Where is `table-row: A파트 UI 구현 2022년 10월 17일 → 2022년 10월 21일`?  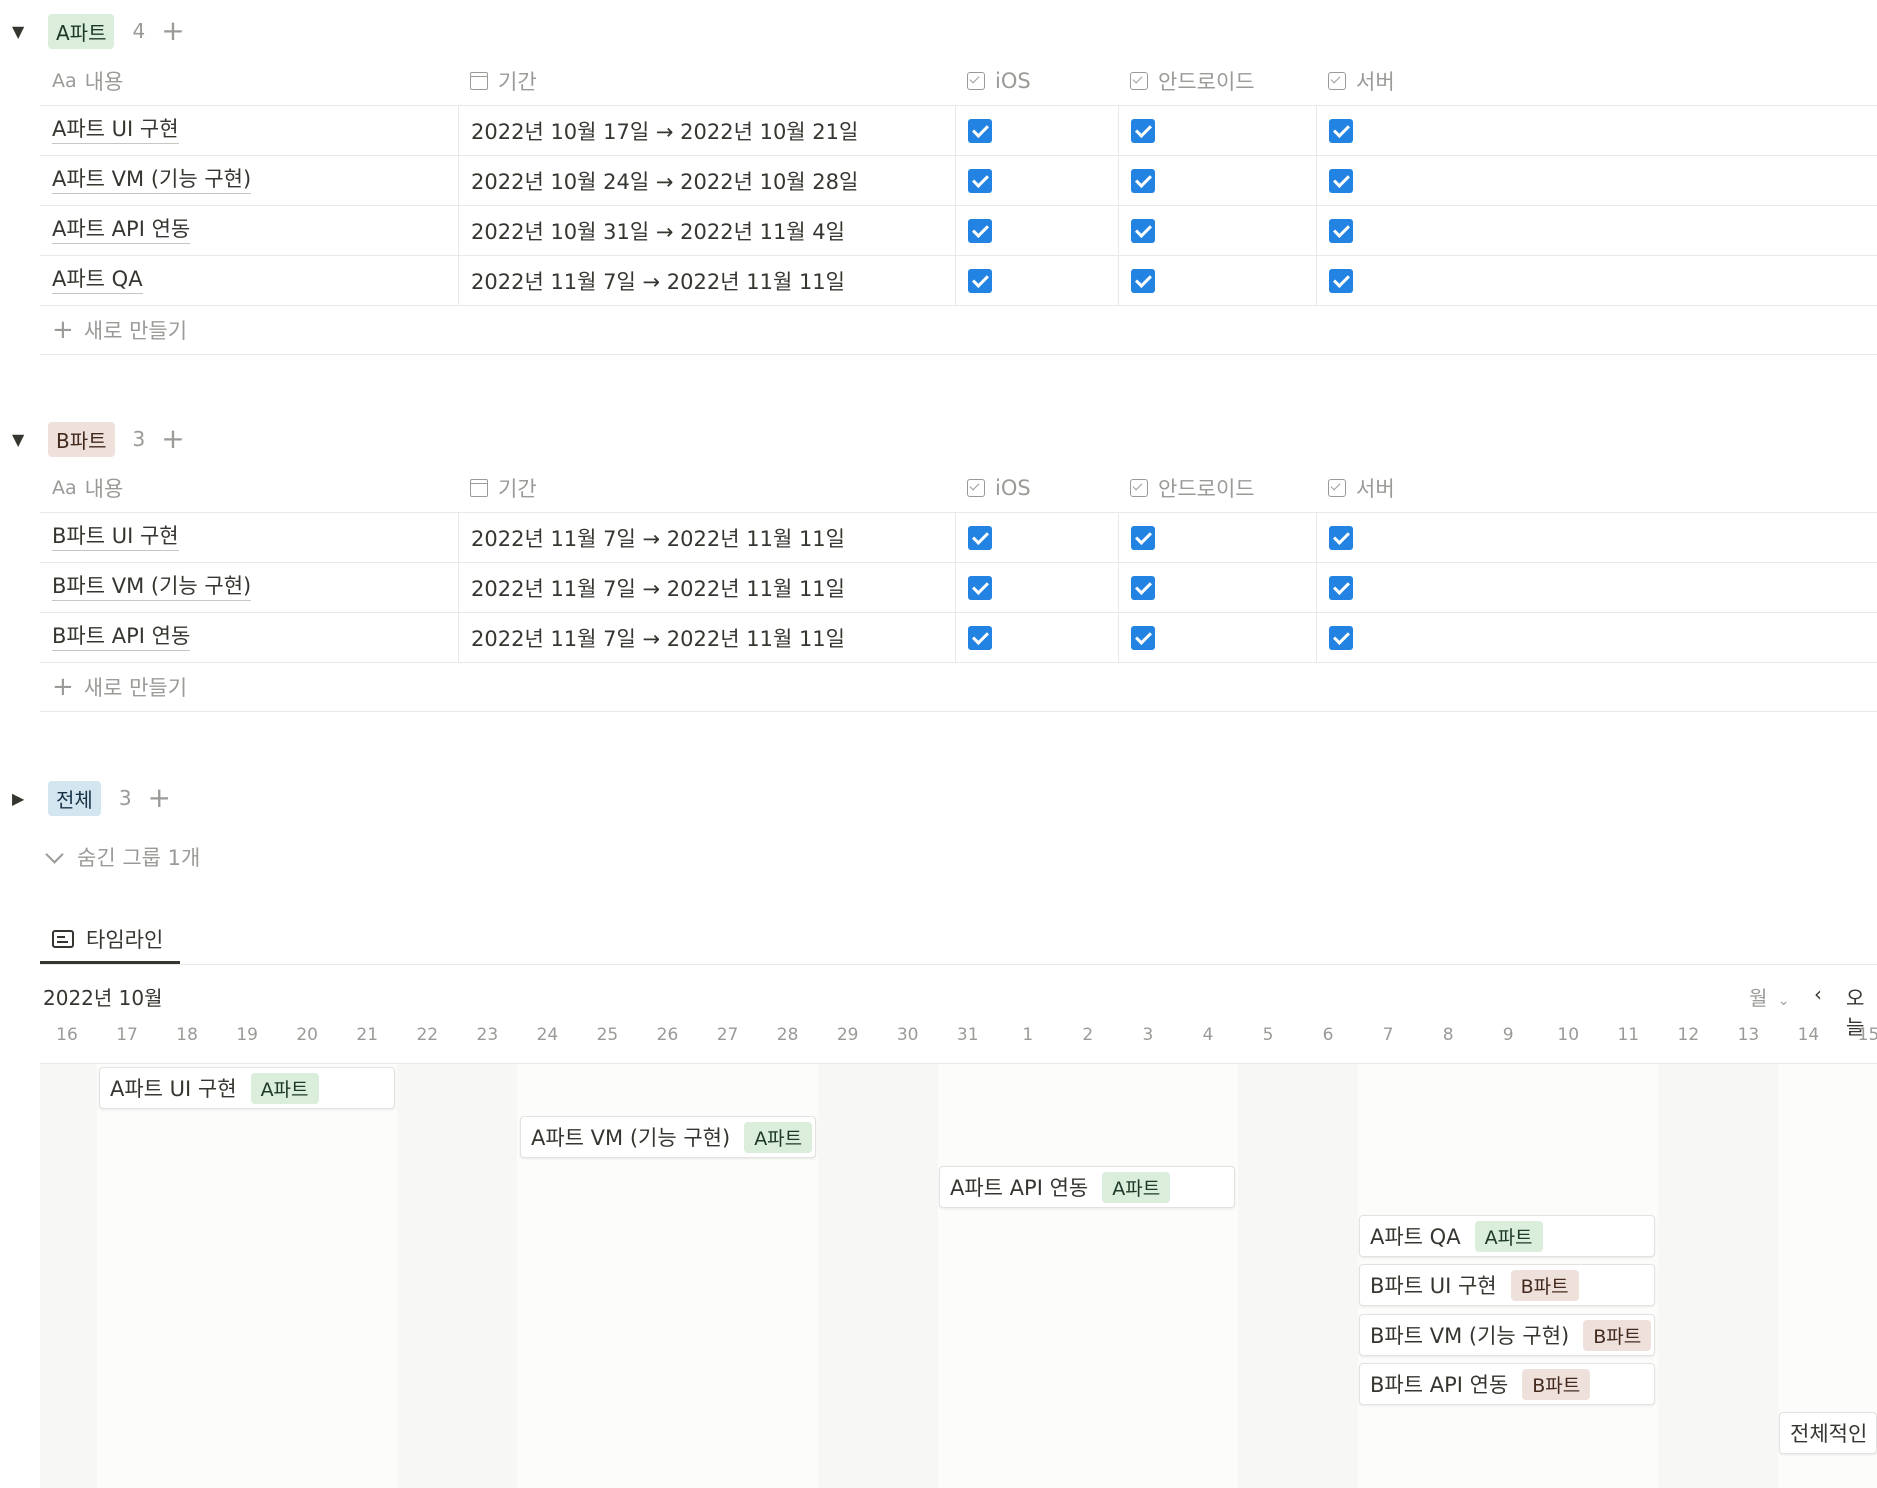 table-row: A파트 UI 구현 2022년 10월 17일 → 2022년 10월 21일 is located at coordinates (958, 131).